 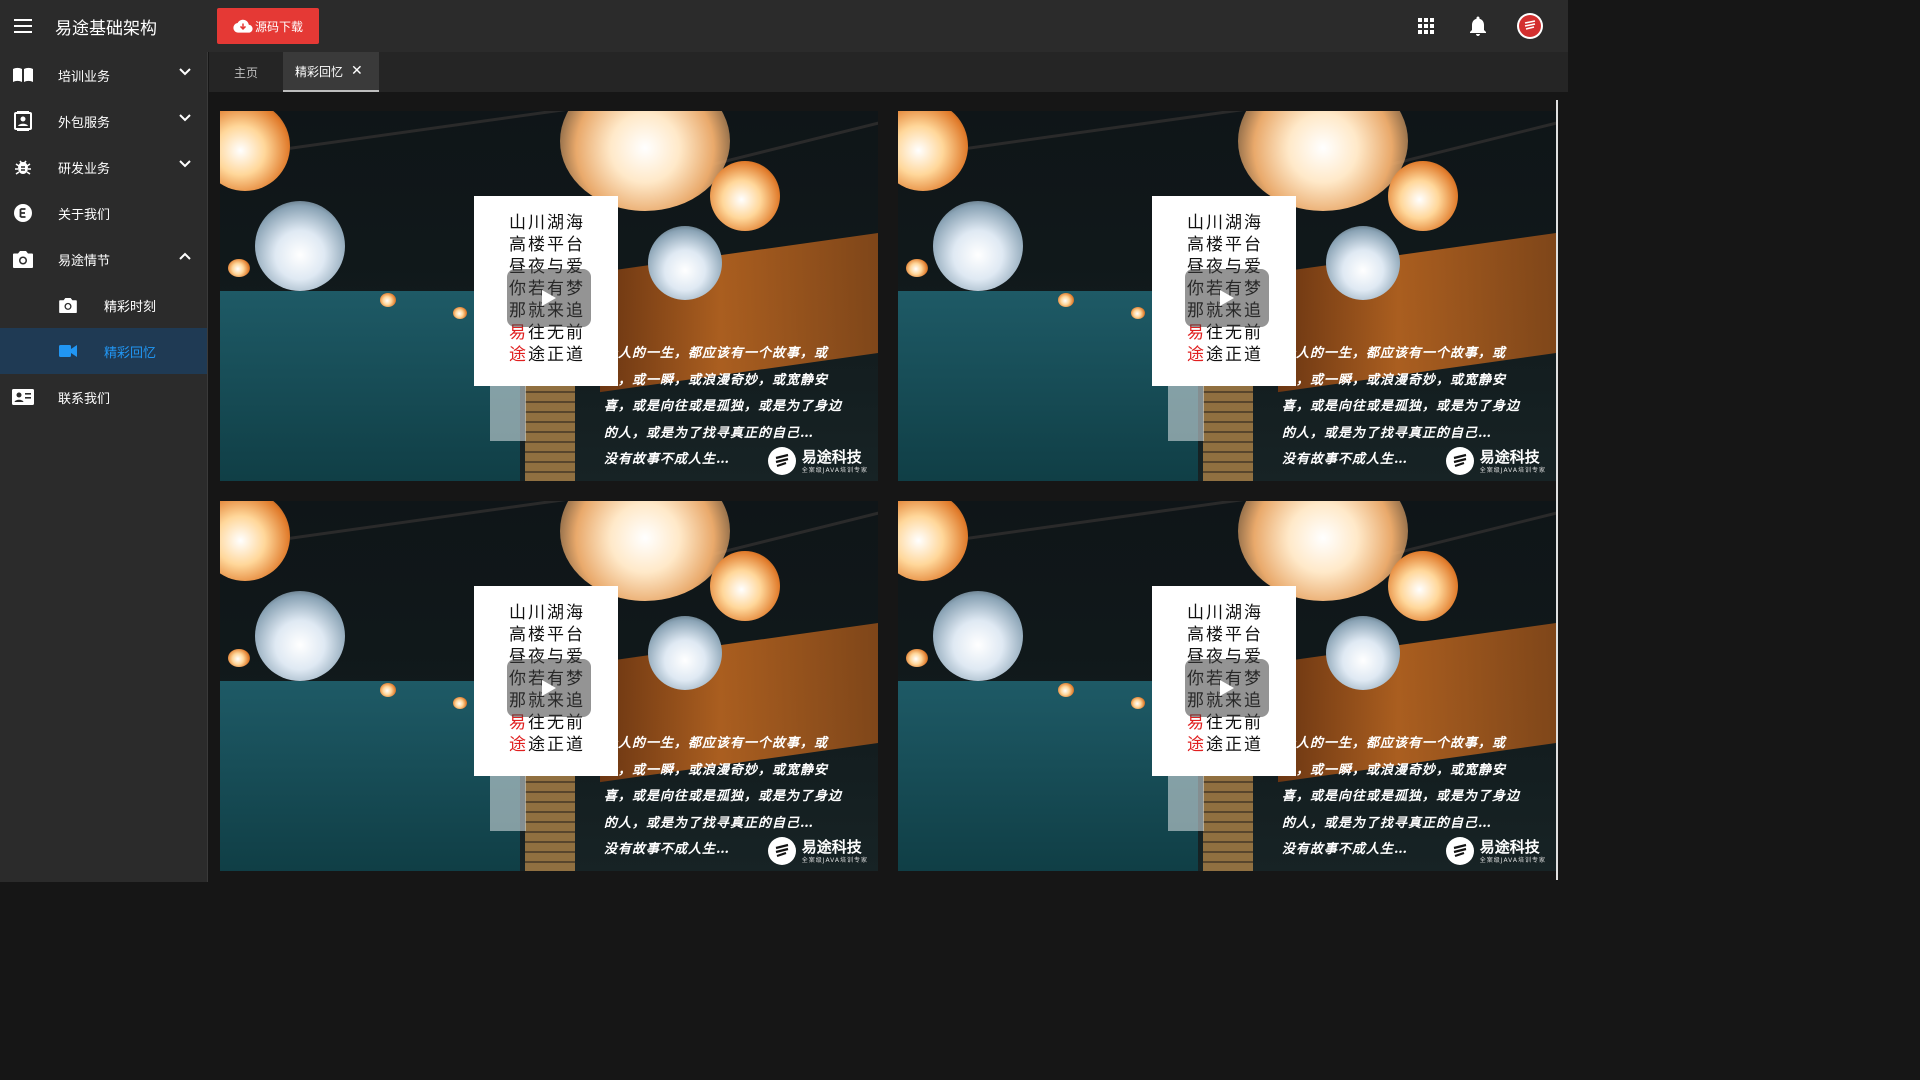 What do you see at coordinates (68, 351) in the screenshot?
I see `videocam-icon` at bounding box center [68, 351].